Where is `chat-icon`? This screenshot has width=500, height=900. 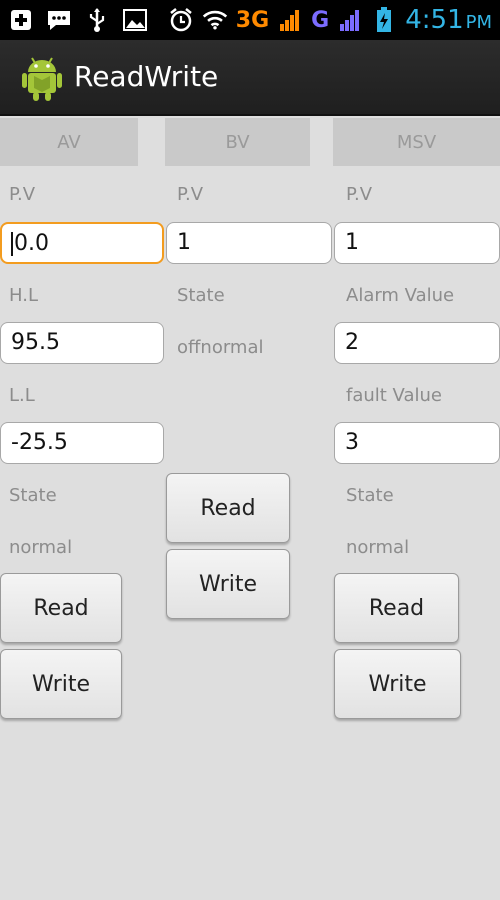
chat-icon is located at coordinates (59, 20).